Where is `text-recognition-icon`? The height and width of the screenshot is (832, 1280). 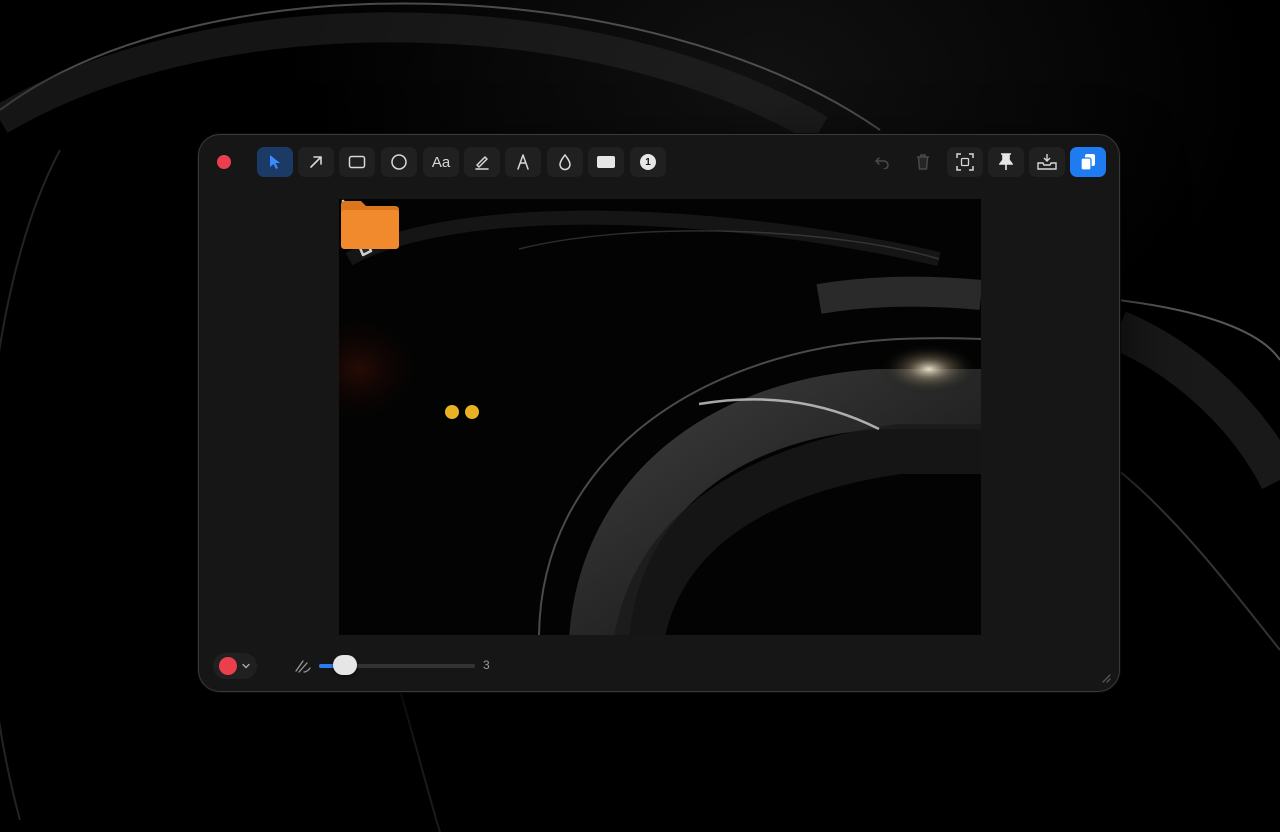 text-recognition-icon is located at coordinates (965, 162).